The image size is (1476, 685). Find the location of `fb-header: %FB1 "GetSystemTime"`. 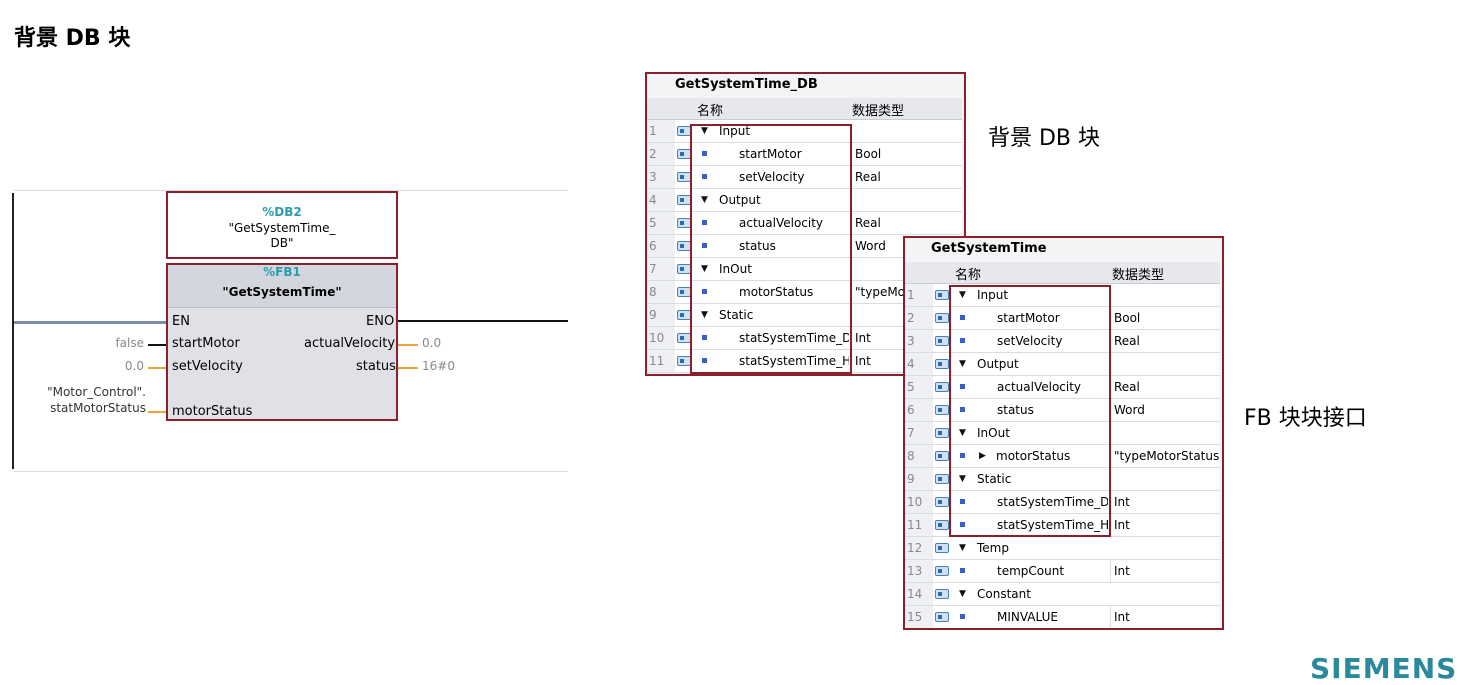

fb-header: %FB1 "GetSystemTime" is located at coordinates (282, 286).